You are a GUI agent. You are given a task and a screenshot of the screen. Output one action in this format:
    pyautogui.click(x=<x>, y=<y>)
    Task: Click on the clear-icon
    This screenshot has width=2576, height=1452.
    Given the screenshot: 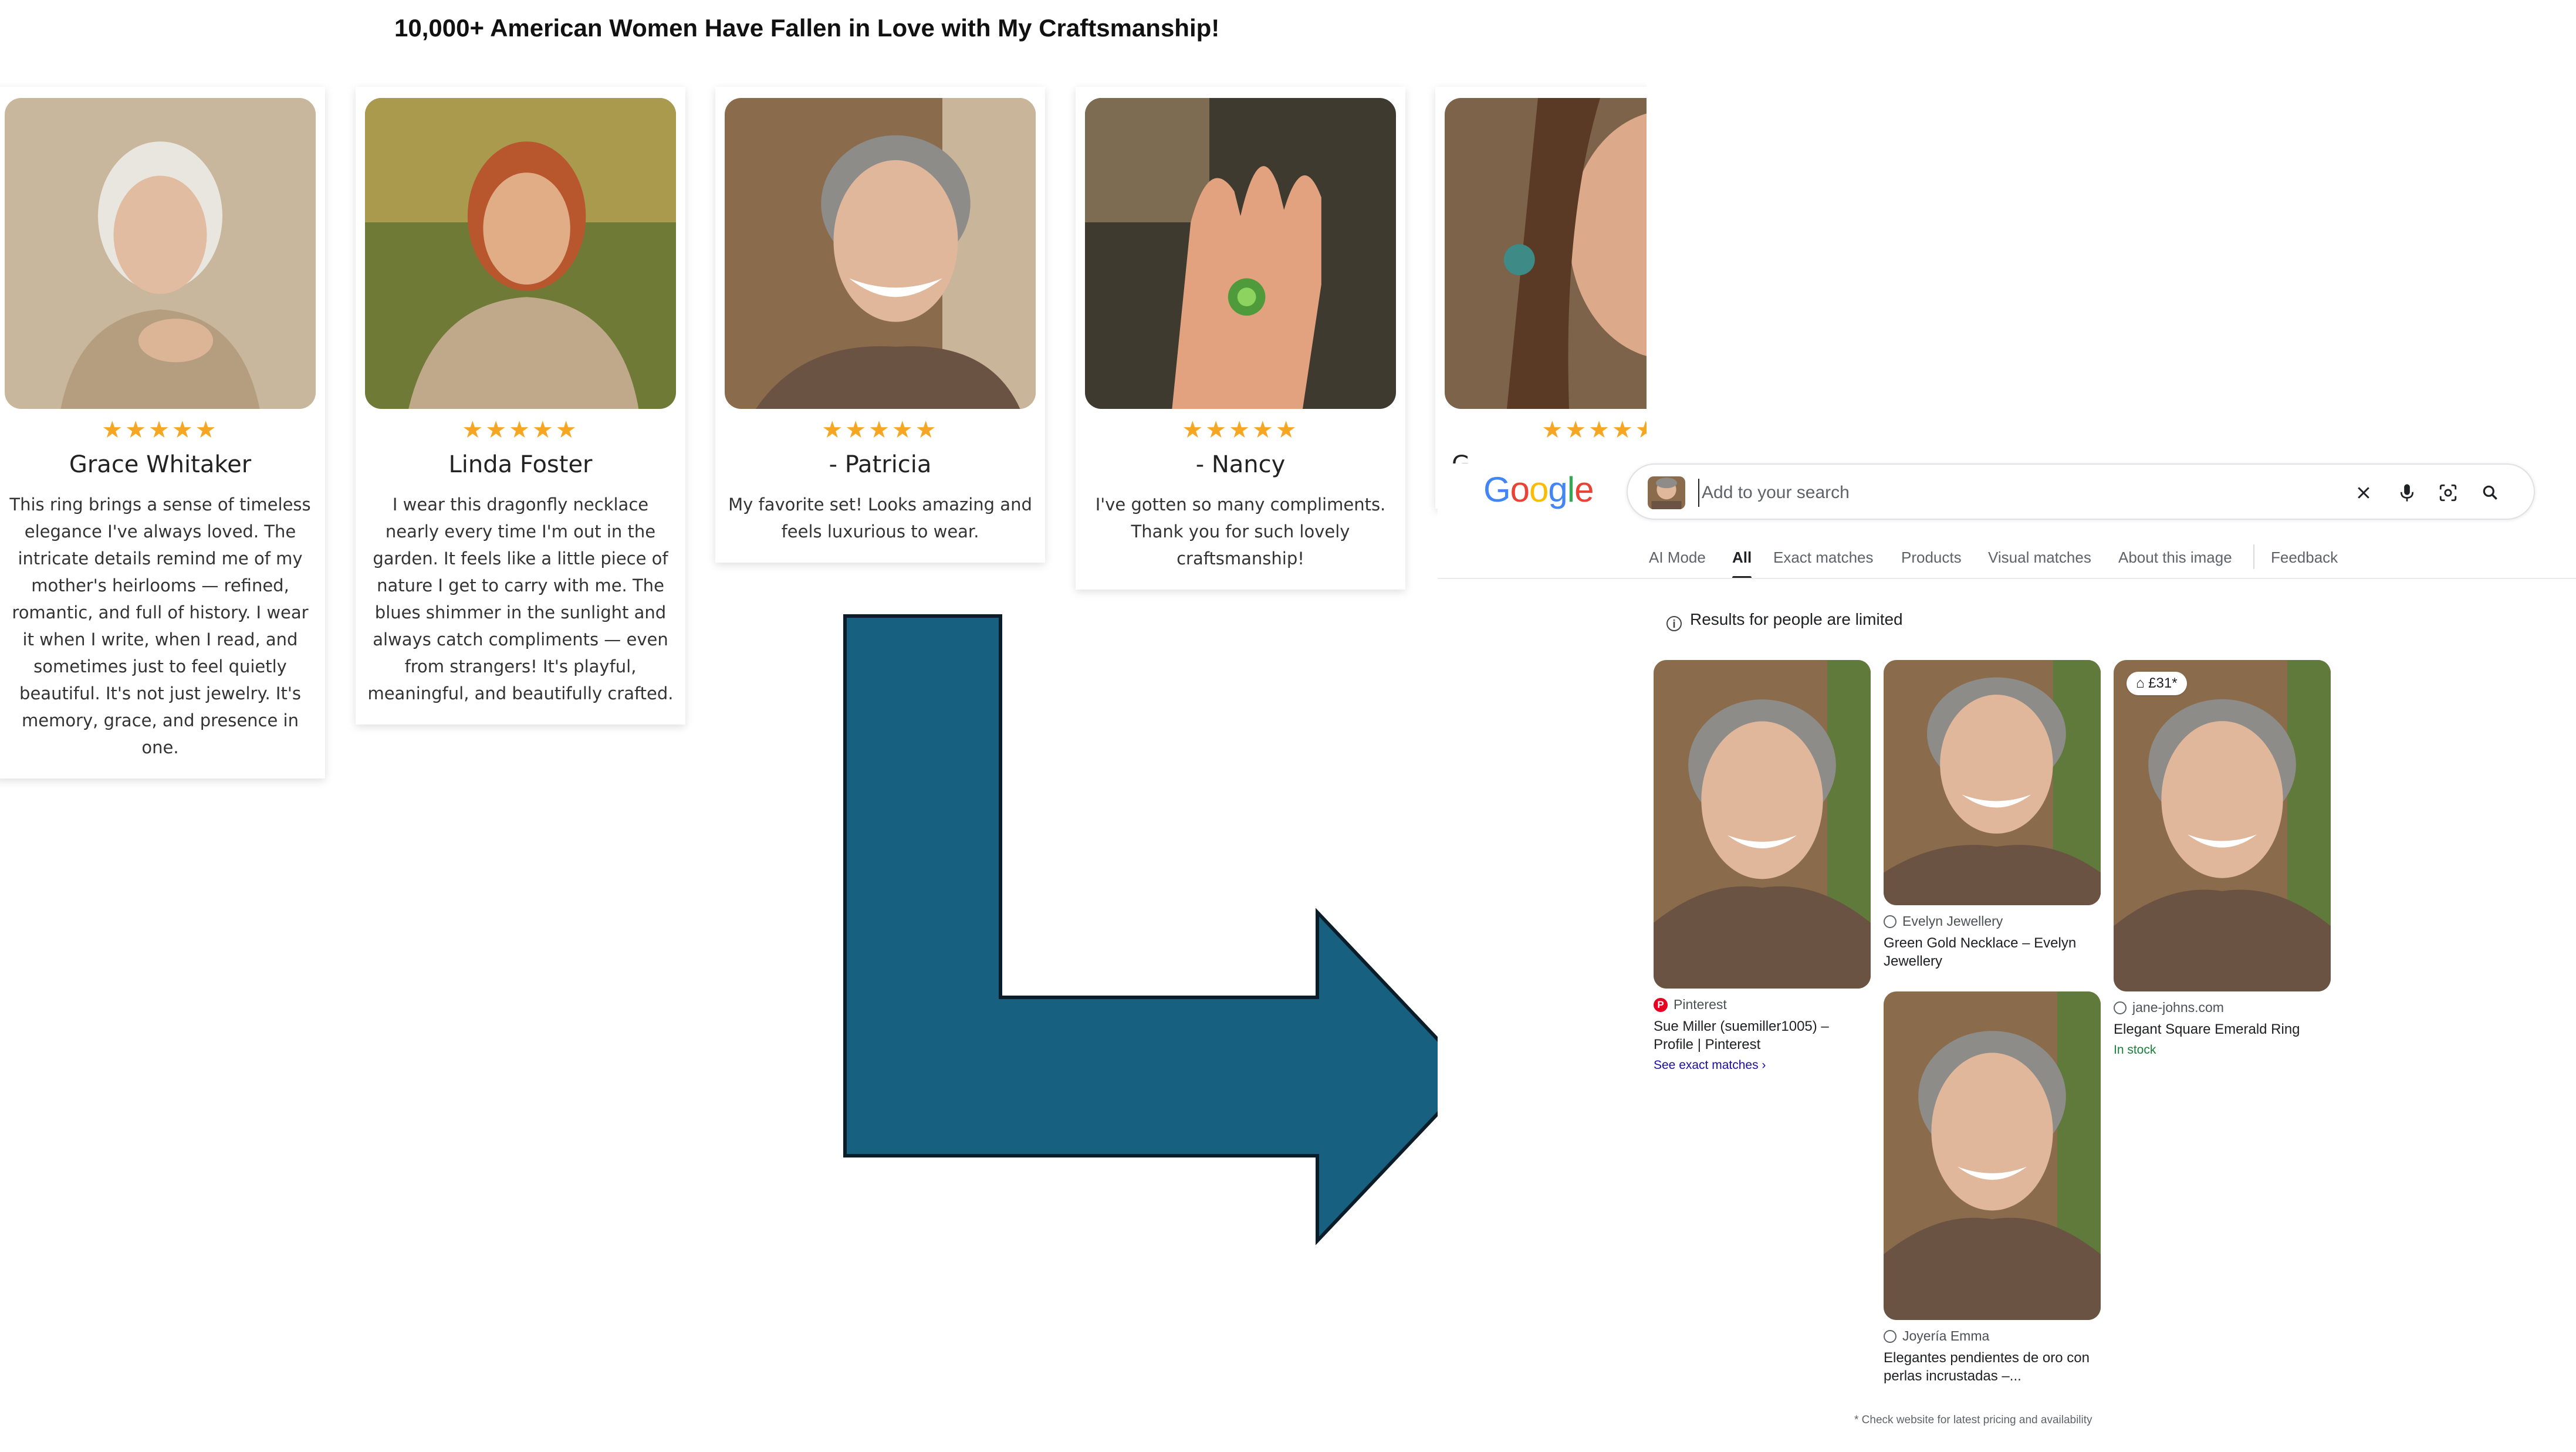 What is the action you would take?
    pyautogui.click(x=2363, y=493)
    